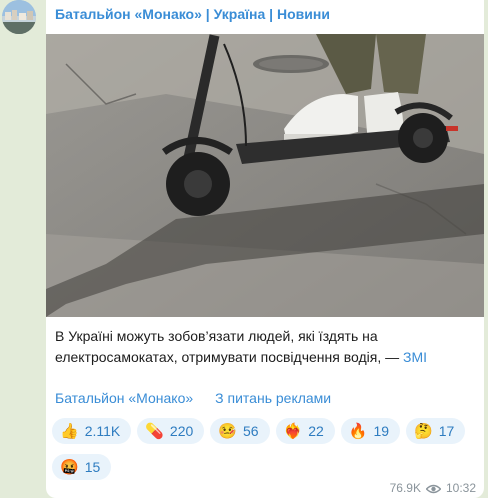  What do you see at coordinates (250, 431) in the screenshot?
I see `reaction-count: 56` at bounding box center [250, 431].